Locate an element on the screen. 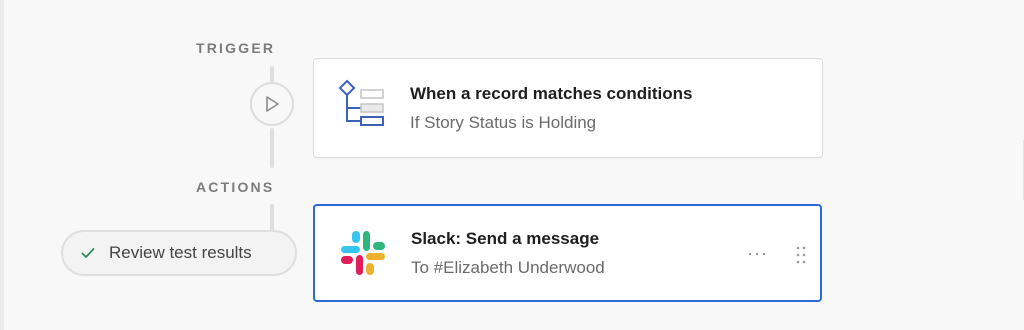  actions-section-label: ACTIONS is located at coordinates (235, 187).